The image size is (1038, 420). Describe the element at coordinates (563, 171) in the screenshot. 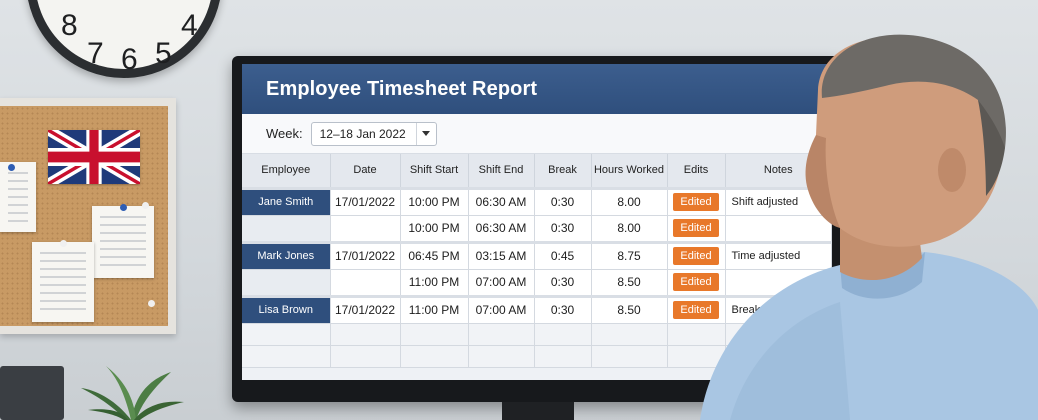

I see `column-header: Break` at that location.